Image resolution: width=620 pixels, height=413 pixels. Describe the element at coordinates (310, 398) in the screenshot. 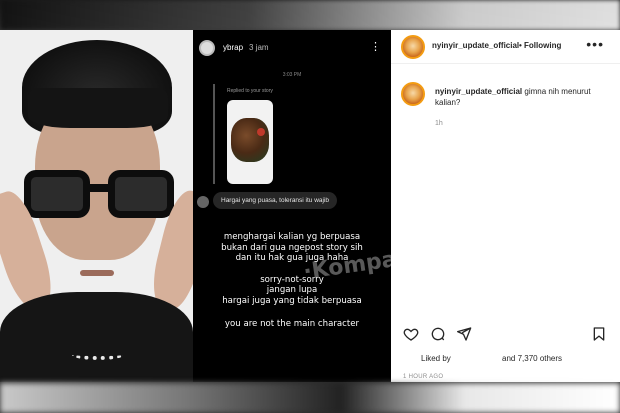

I see `blurred-bottom-strip` at that location.